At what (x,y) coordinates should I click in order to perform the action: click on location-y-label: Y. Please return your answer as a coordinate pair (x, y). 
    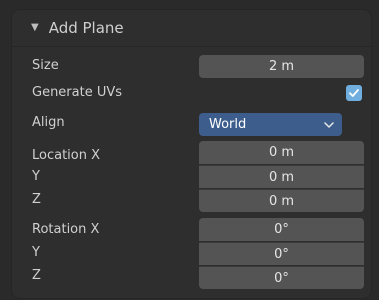
    Looking at the image, I should click on (36, 176).